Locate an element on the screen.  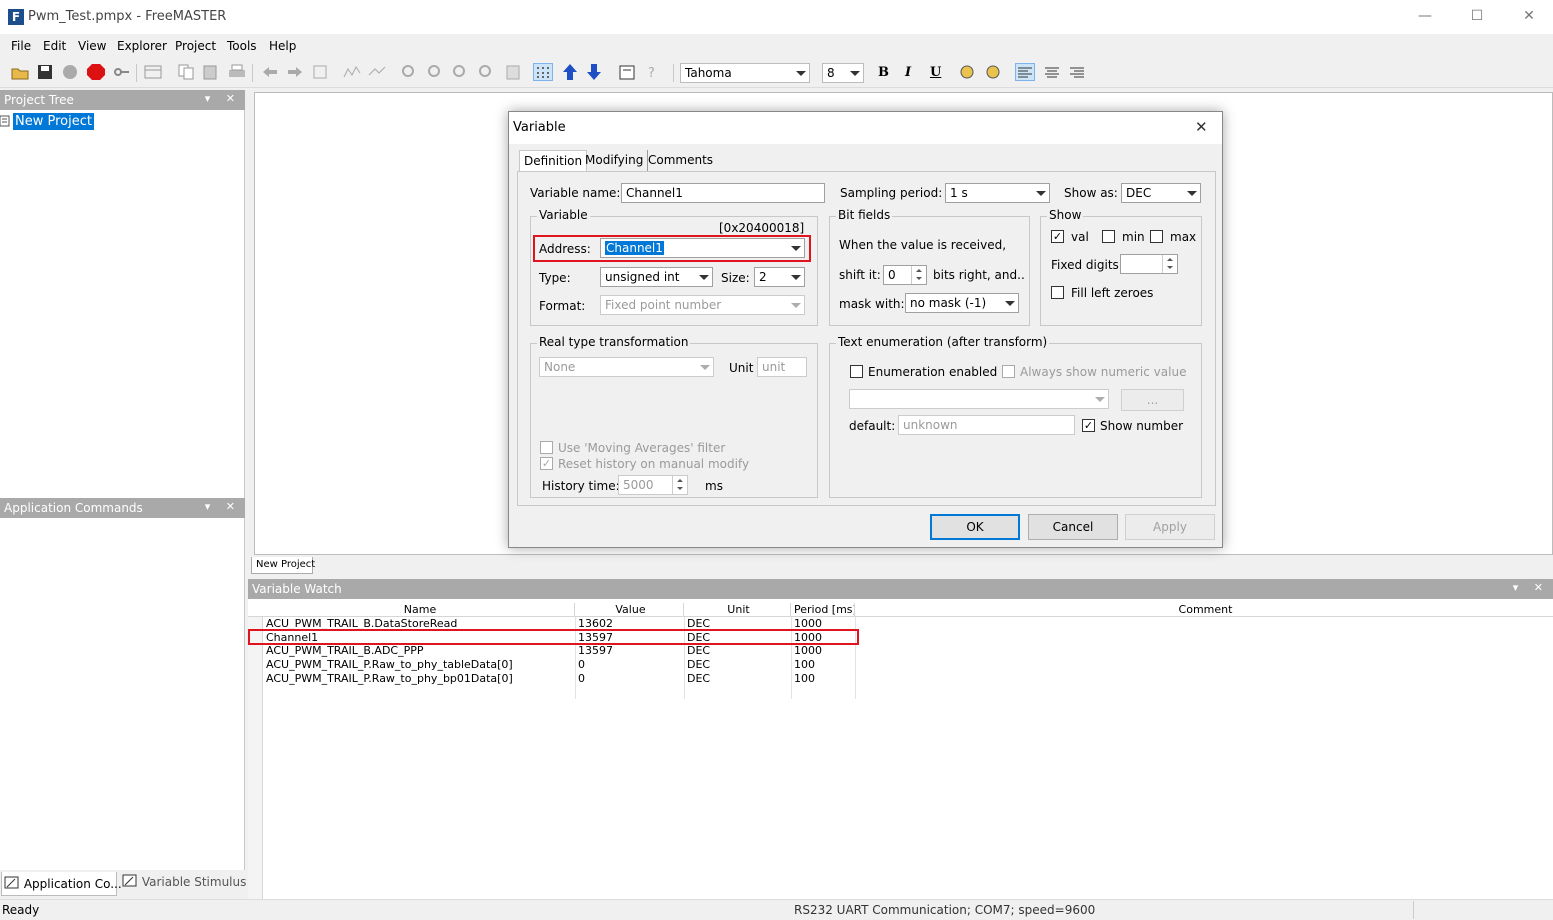
align-right-icon is located at coordinates (1077, 72).